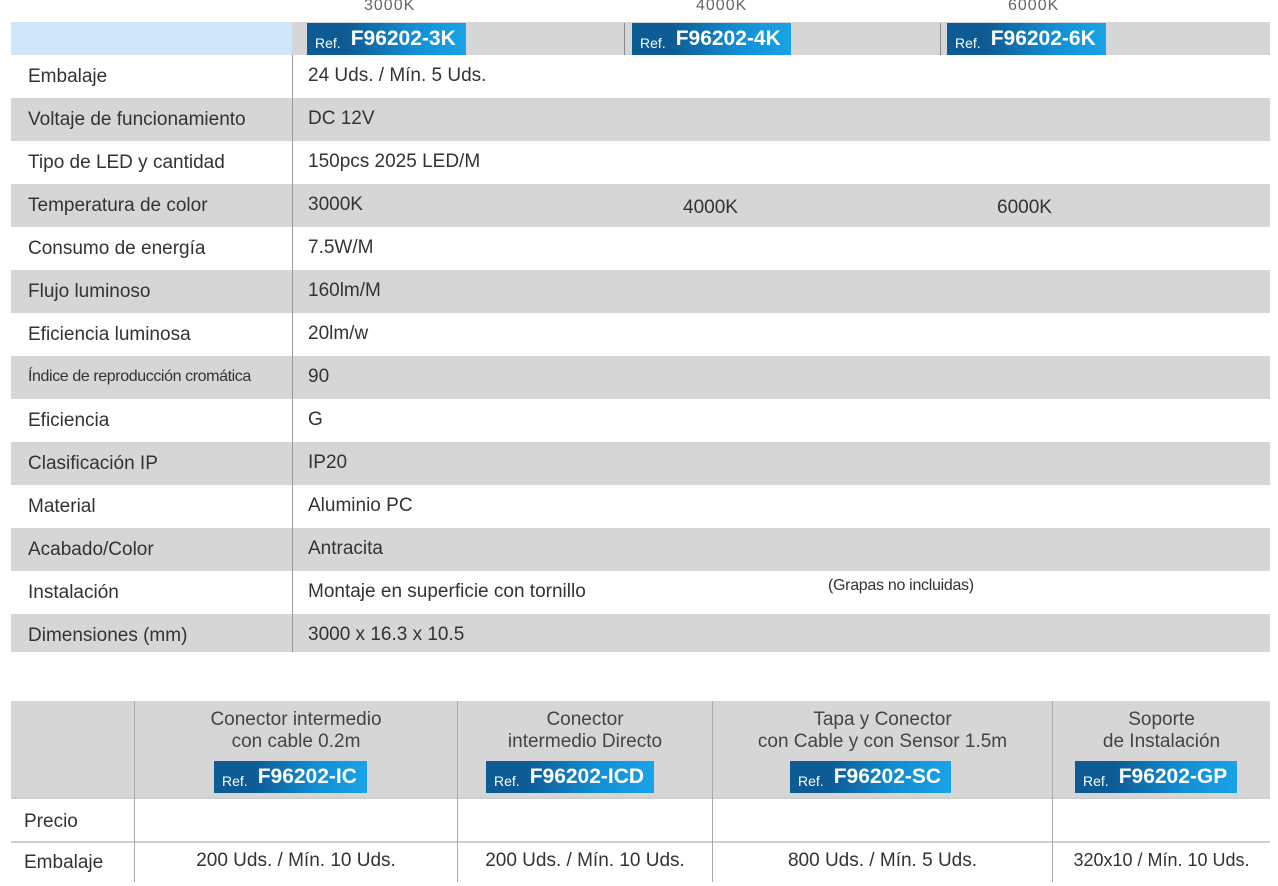 This screenshot has width=1278, height=886. What do you see at coordinates (585, 719) in the screenshot?
I see `title-line-1: Conector` at bounding box center [585, 719].